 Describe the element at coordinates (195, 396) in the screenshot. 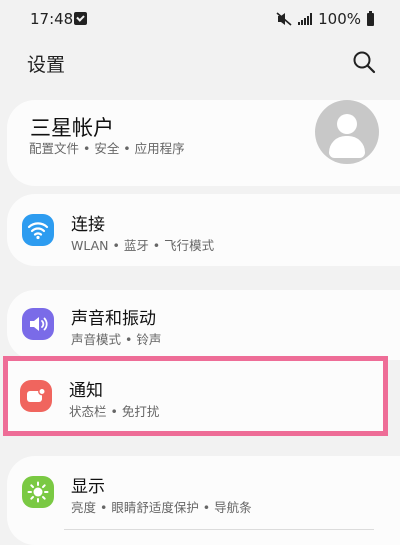

I see `settings-item-notifications: 通知 状态栏 • 免打扰` at that location.